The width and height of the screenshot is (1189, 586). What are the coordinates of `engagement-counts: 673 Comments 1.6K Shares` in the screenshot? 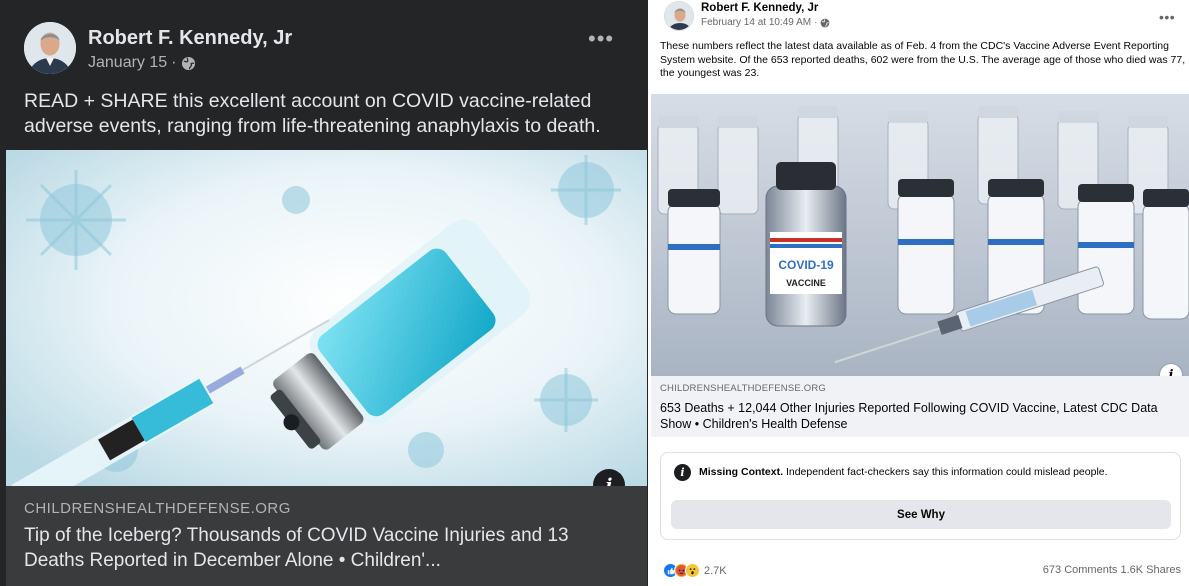 It's located at (1112, 570).